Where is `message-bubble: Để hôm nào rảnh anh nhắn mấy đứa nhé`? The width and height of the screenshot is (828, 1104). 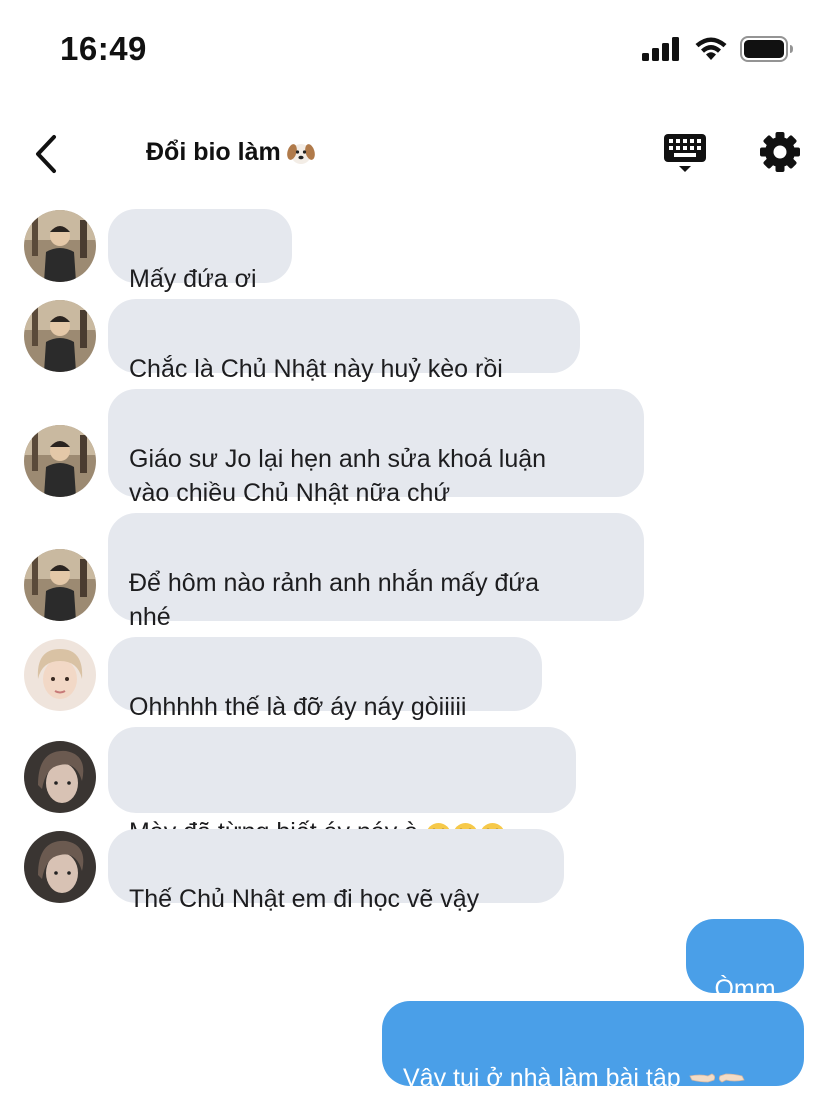 message-bubble: Để hôm nào rảnh anh nhắn mấy đứa nhé is located at coordinates (376, 572).